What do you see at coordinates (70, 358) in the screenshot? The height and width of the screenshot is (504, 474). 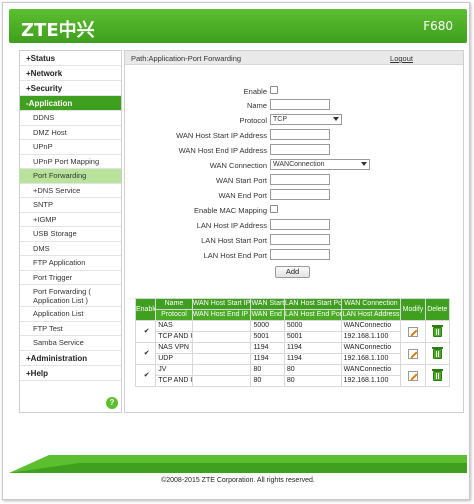 I see `nav-administration: +Administration` at bounding box center [70, 358].